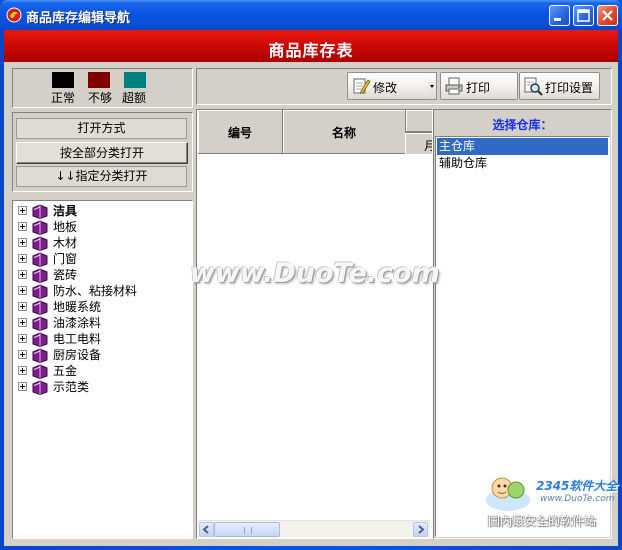 The image size is (622, 550). I want to click on tree-item-label: 防水、粘接材料, so click(95, 291).